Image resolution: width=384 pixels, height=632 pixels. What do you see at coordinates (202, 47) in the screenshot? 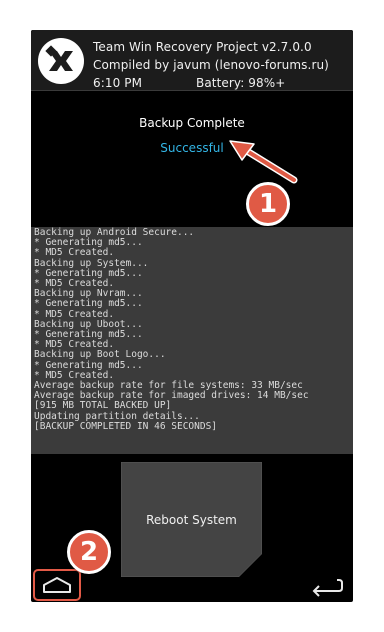
I see `header-title: Team Win Recovery Project v2.7.0.0` at bounding box center [202, 47].